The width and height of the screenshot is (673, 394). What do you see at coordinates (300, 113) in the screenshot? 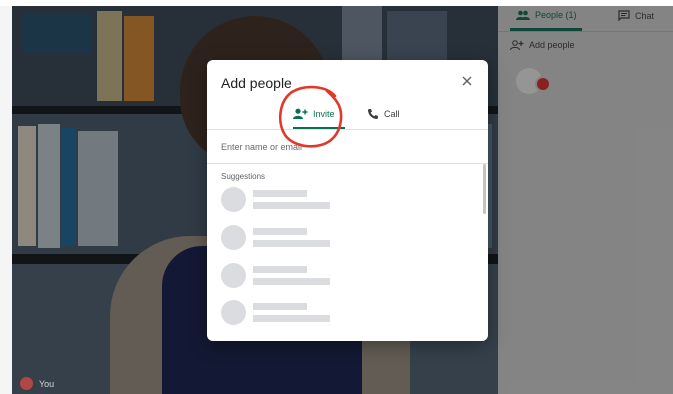
I see `person-add-icon` at bounding box center [300, 113].